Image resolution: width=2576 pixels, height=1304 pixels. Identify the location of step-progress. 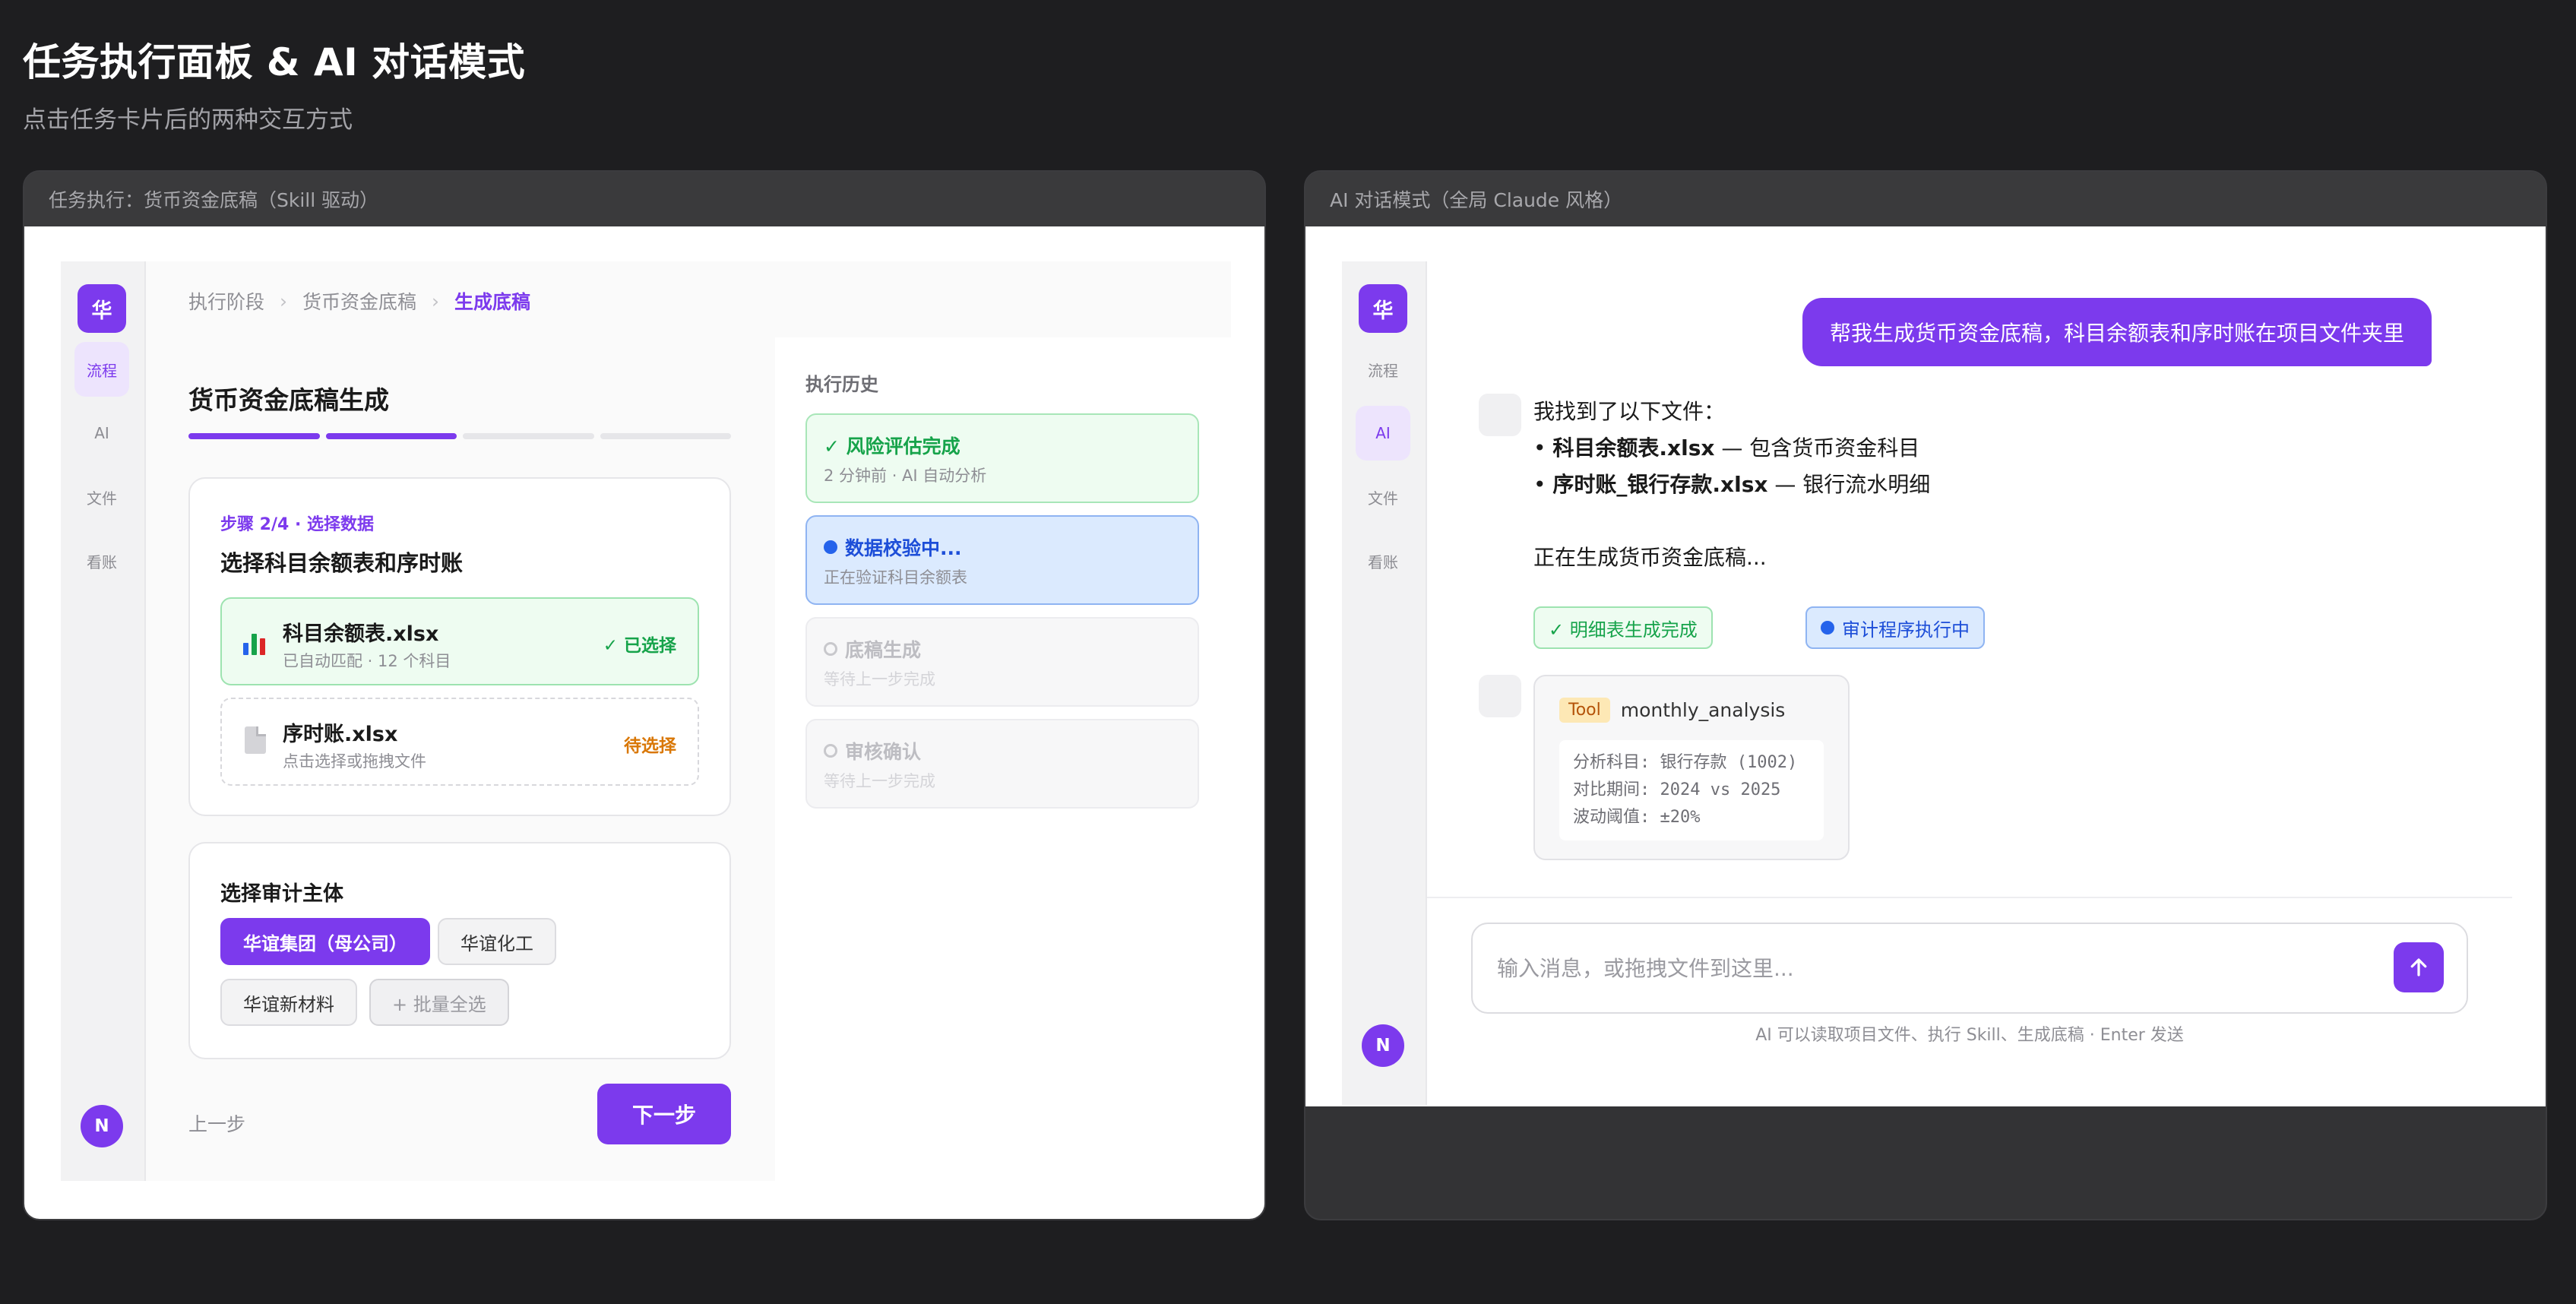
(459, 436).